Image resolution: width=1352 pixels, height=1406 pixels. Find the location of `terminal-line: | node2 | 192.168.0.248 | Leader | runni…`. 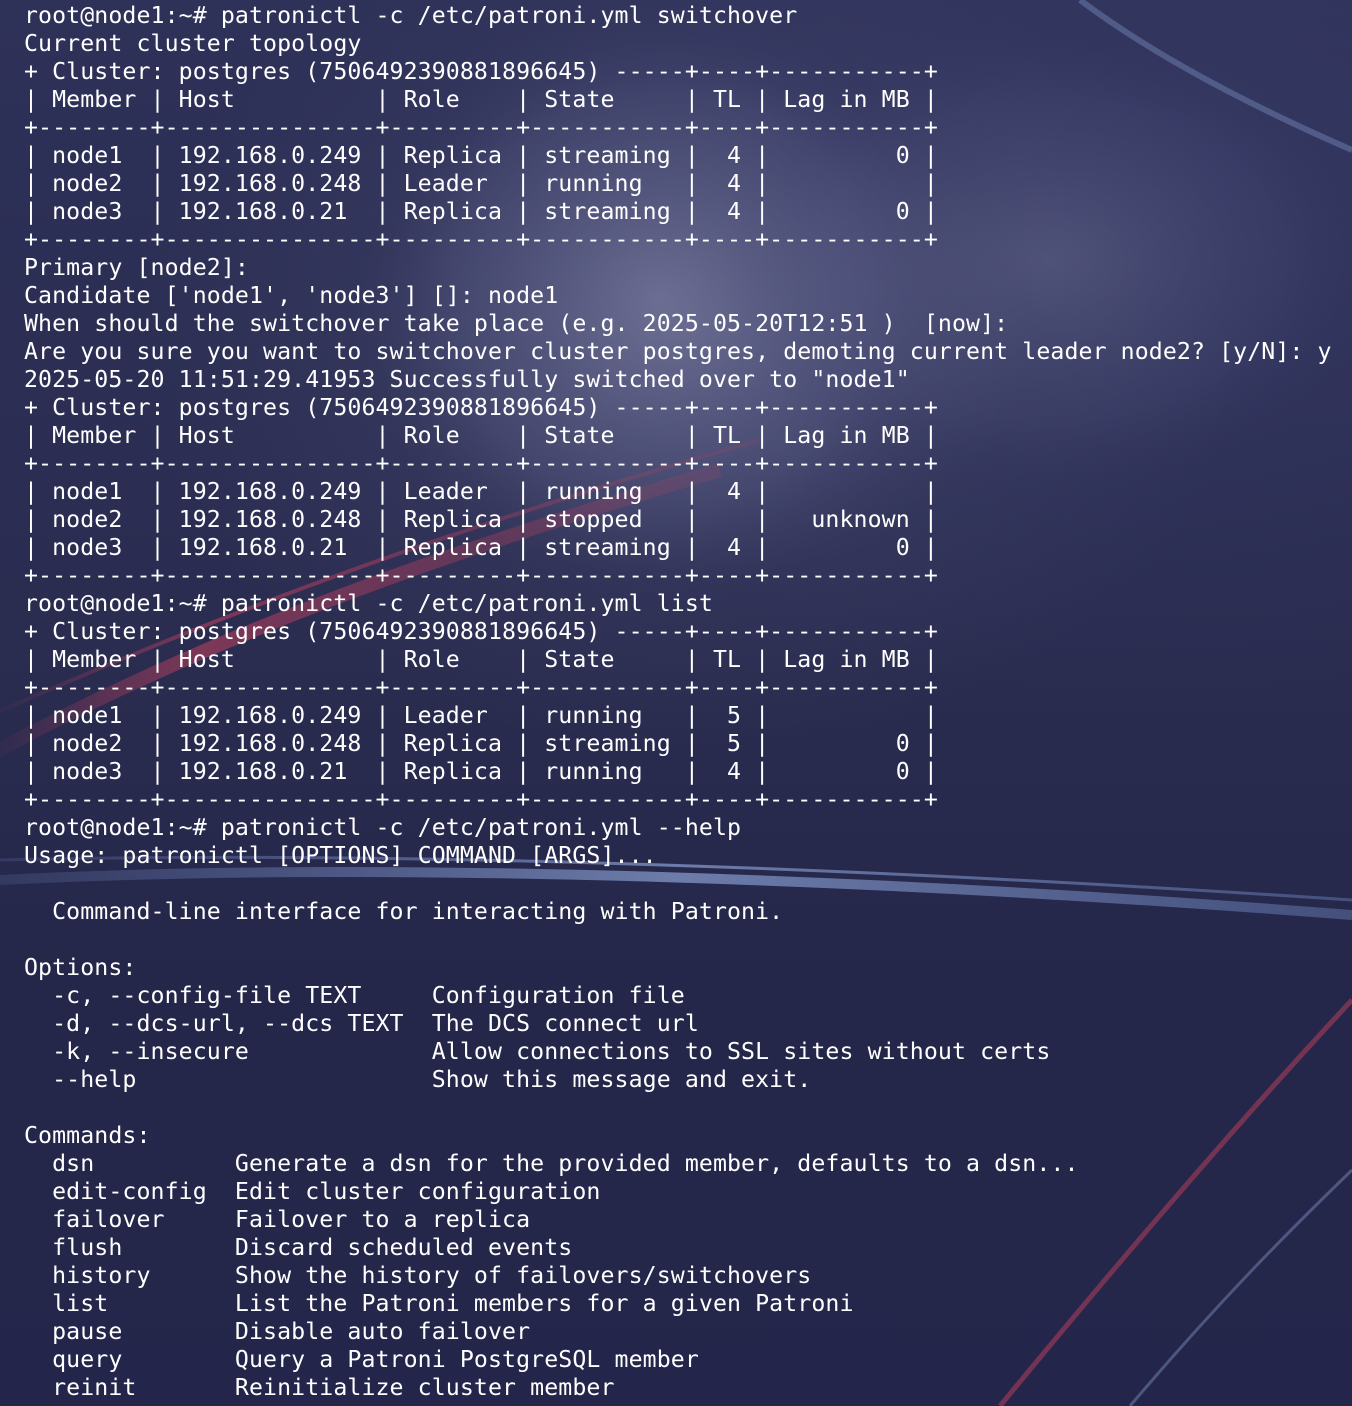

terminal-line: | node2 | 192.168.0.248 | Leader | runni… is located at coordinates (481, 183).